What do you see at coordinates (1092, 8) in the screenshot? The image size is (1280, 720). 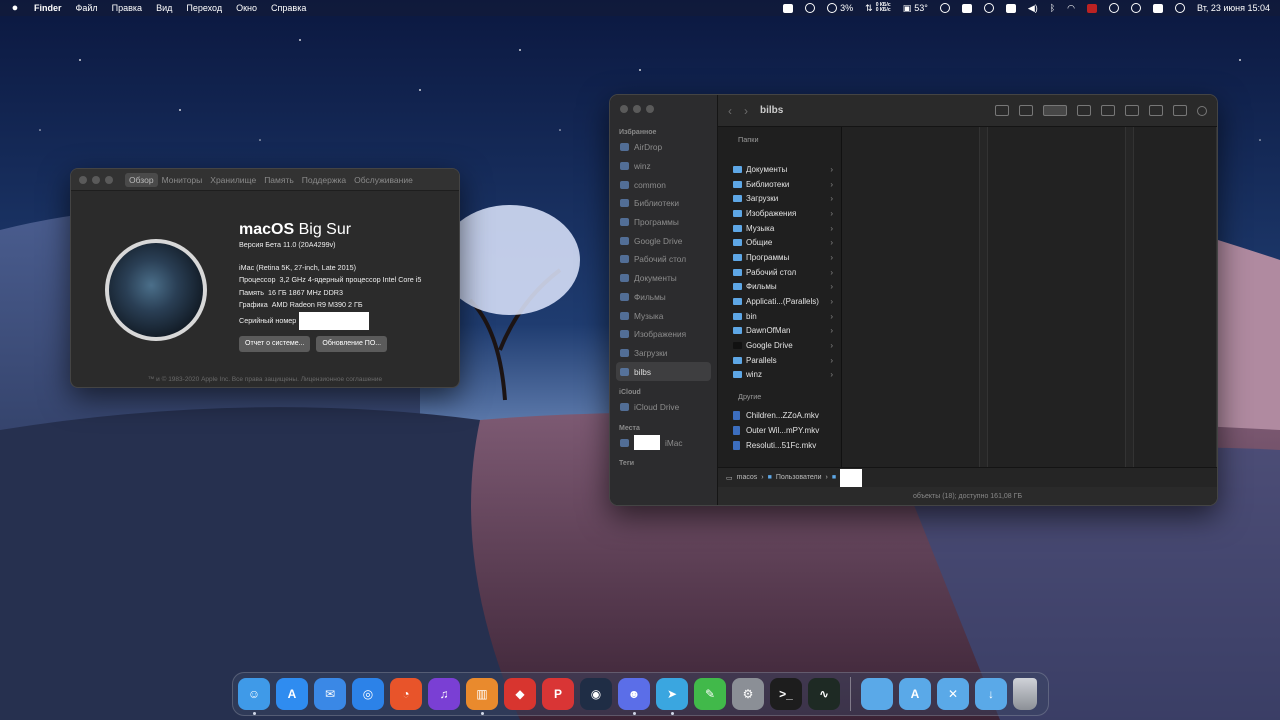 I see `us-flag-icon` at bounding box center [1092, 8].